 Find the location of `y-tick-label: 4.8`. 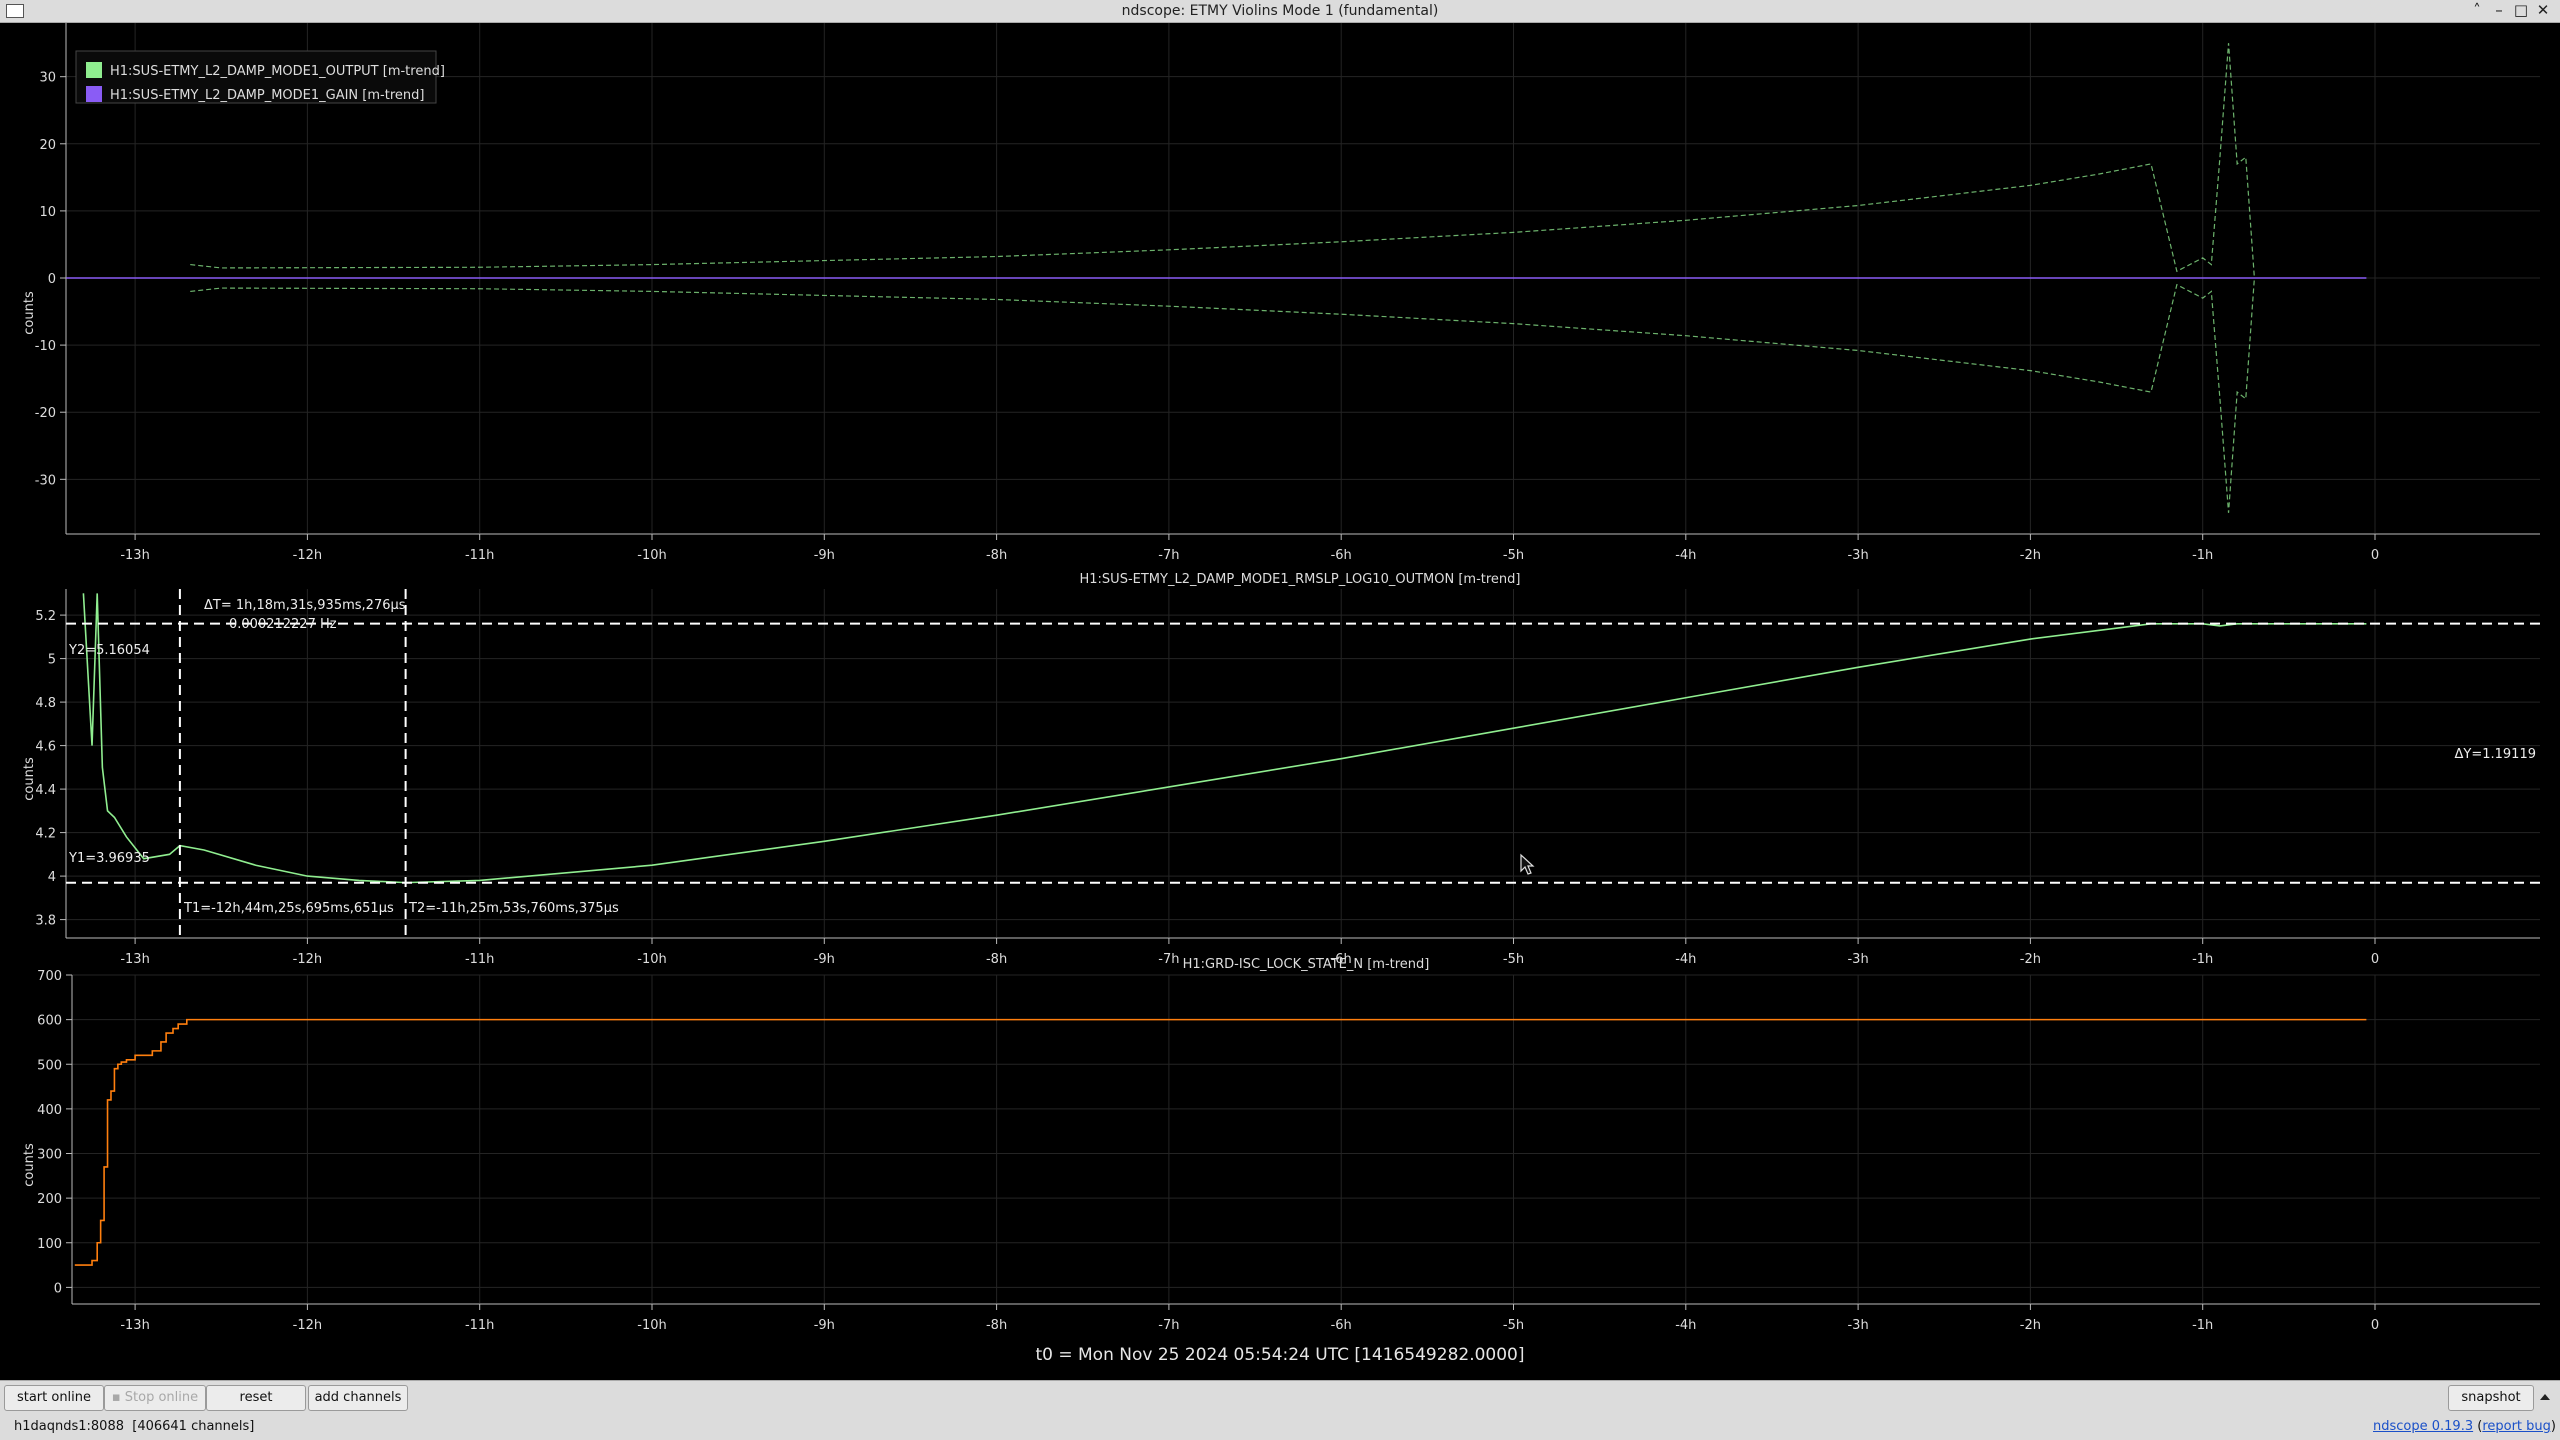

y-tick-label: 4.8 is located at coordinates (45, 703).